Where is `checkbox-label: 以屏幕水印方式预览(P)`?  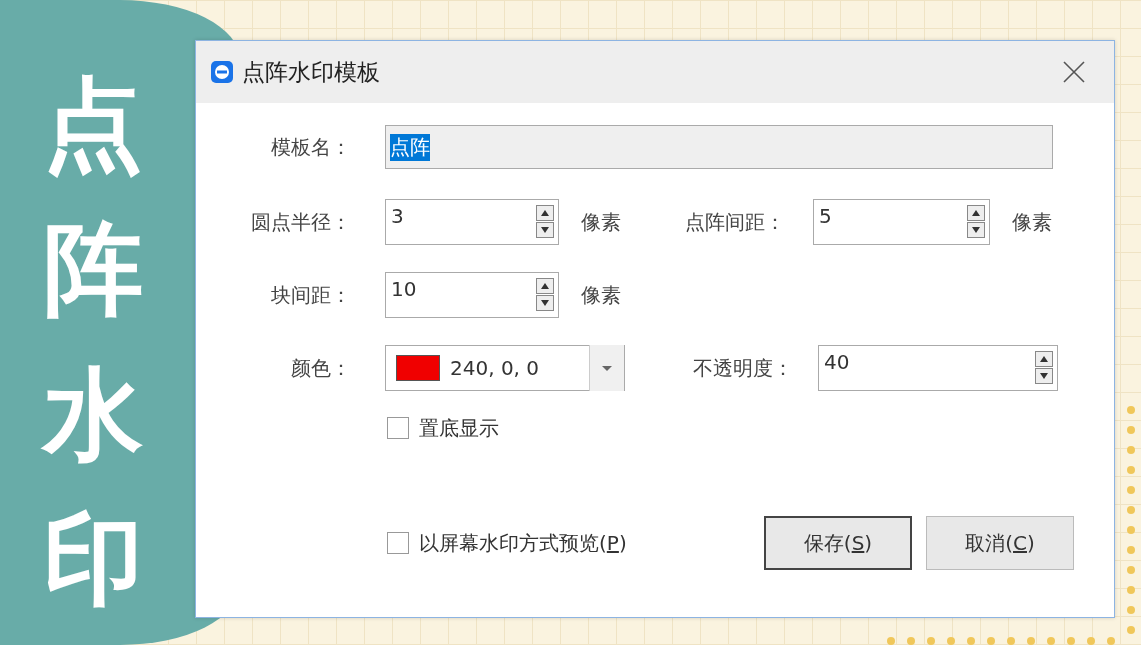
checkbox-label: 以屏幕水印方式预览(P) is located at coordinates (523, 543).